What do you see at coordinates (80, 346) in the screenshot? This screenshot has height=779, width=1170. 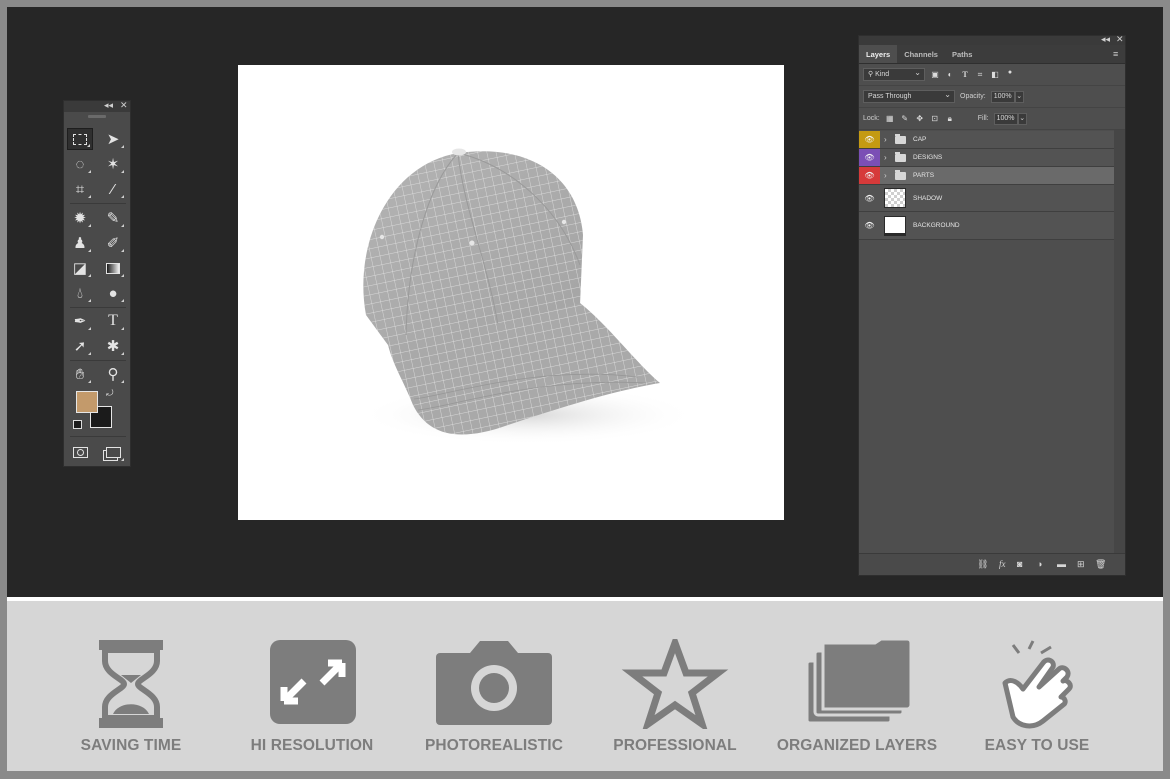 I see `path-select-tool: ➚` at bounding box center [80, 346].